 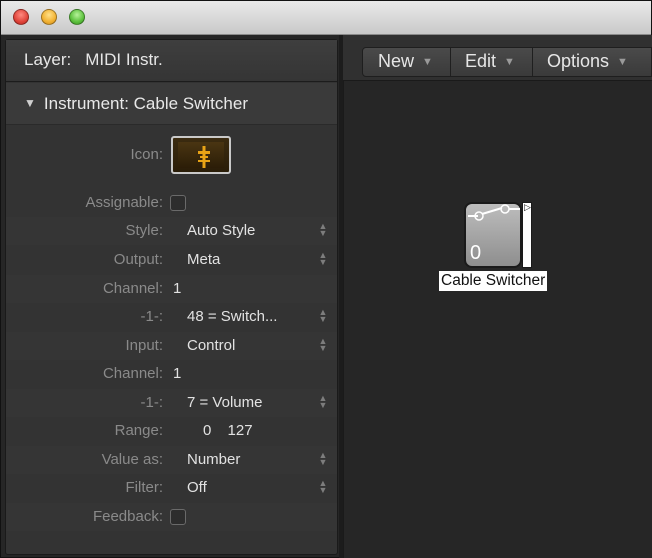 What do you see at coordinates (171, 488) in the screenshot?
I see `filter-row: Filter: Off ▲ ▼` at bounding box center [171, 488].